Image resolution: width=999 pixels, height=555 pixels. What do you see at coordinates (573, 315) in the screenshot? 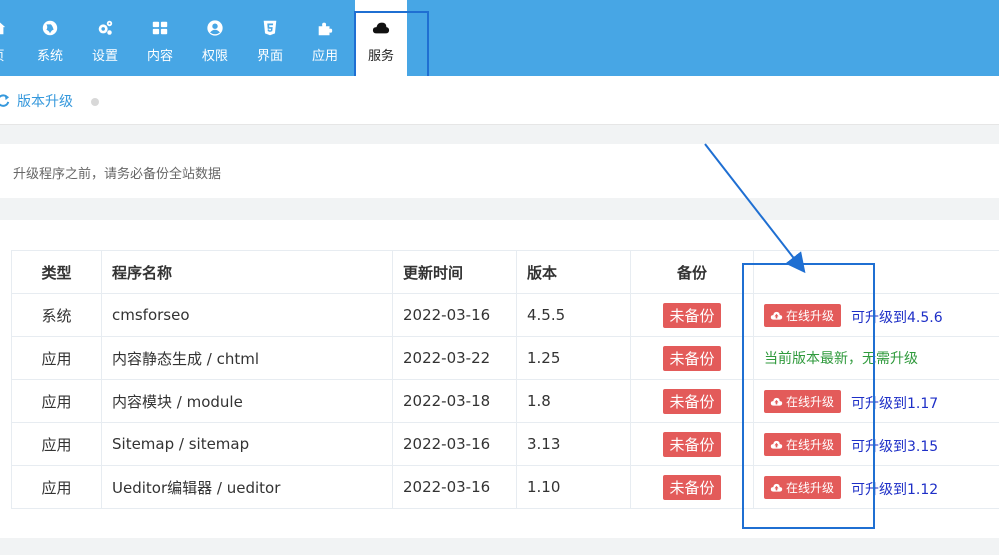
I see `cell-version: 4.5.5` at bounding box center [573, 315].